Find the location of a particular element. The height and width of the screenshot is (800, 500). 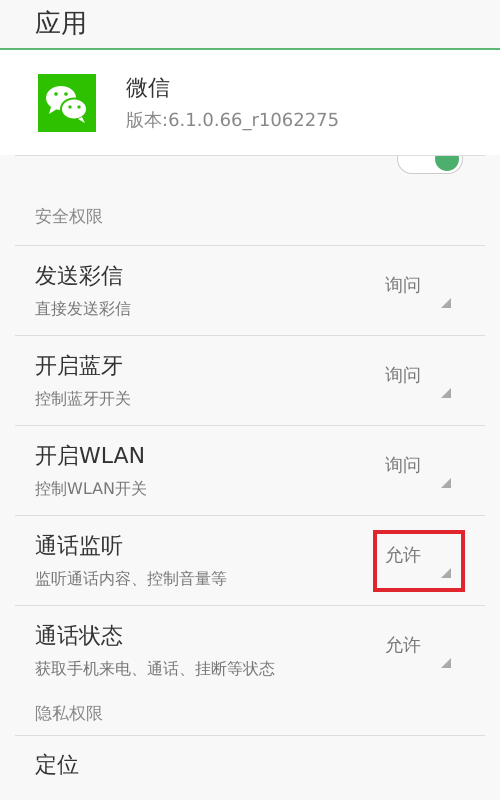

permission-row: 定位 is located at coordinates (250, 765).